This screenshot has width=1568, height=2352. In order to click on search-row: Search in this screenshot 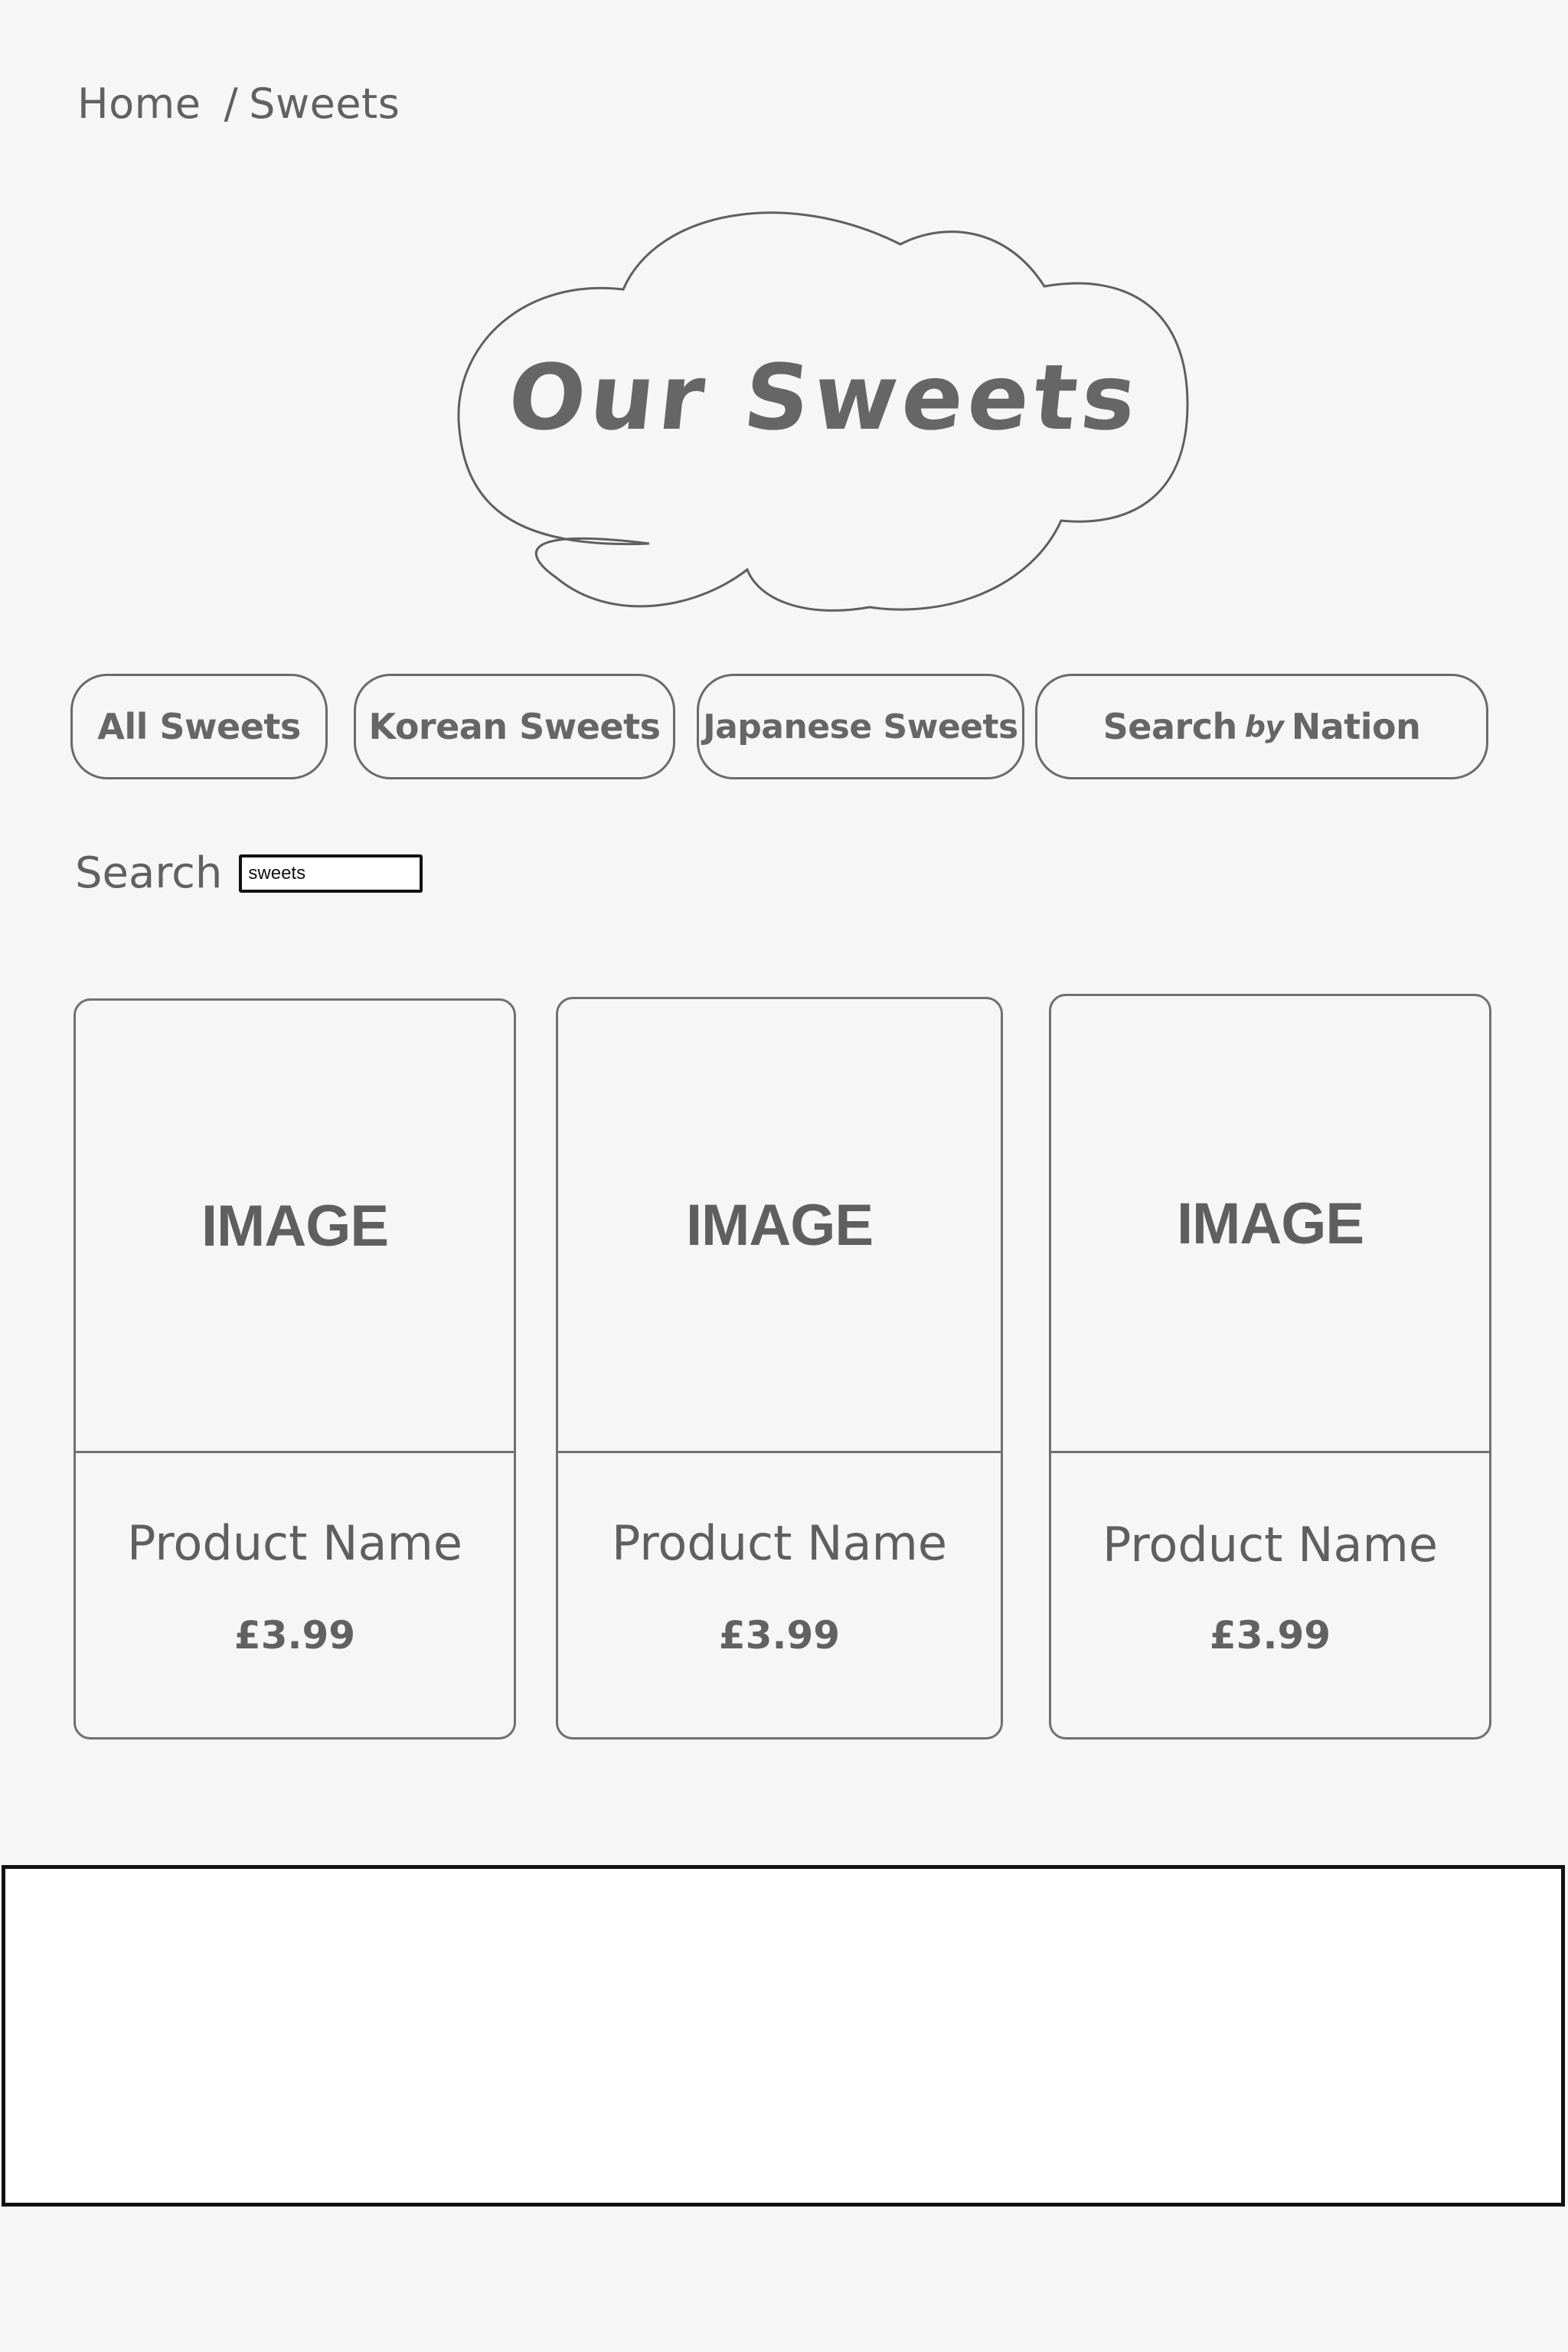, I will do `click(249, 873)`.